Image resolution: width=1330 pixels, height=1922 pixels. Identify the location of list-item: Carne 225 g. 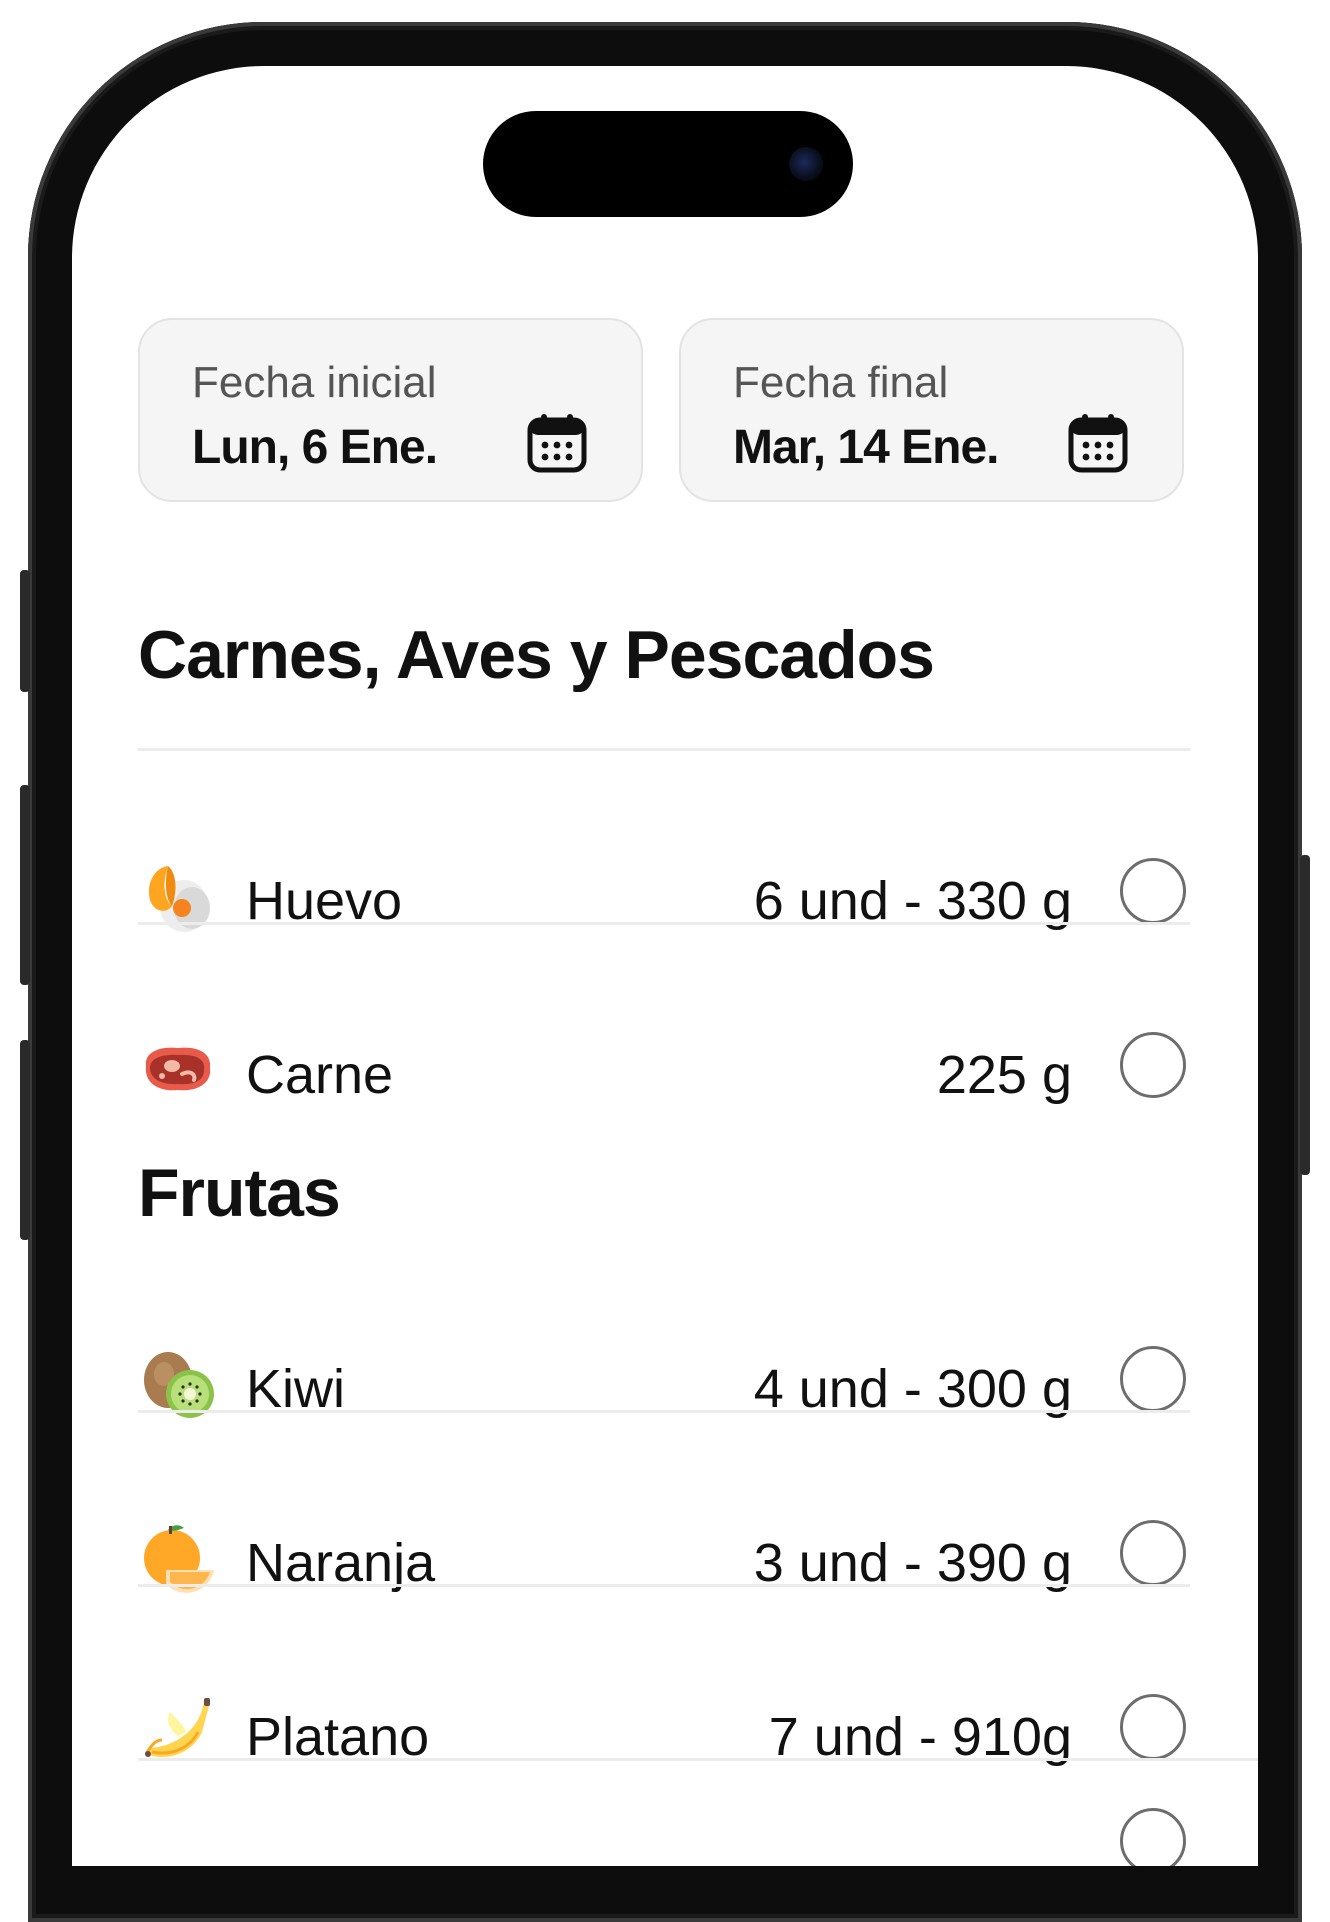
(664, 1070).